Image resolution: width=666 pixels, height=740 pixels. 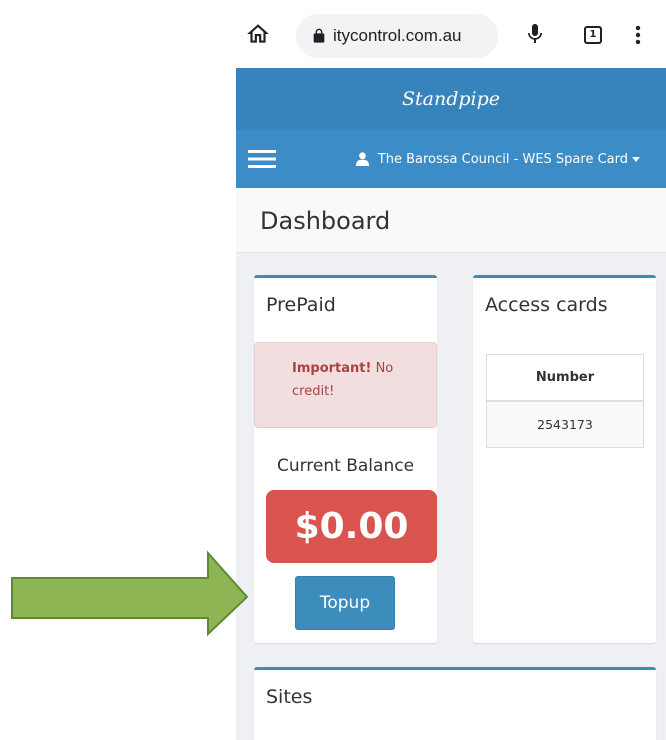 I want to click on hamburger-icon, so click(x=262, y=159).